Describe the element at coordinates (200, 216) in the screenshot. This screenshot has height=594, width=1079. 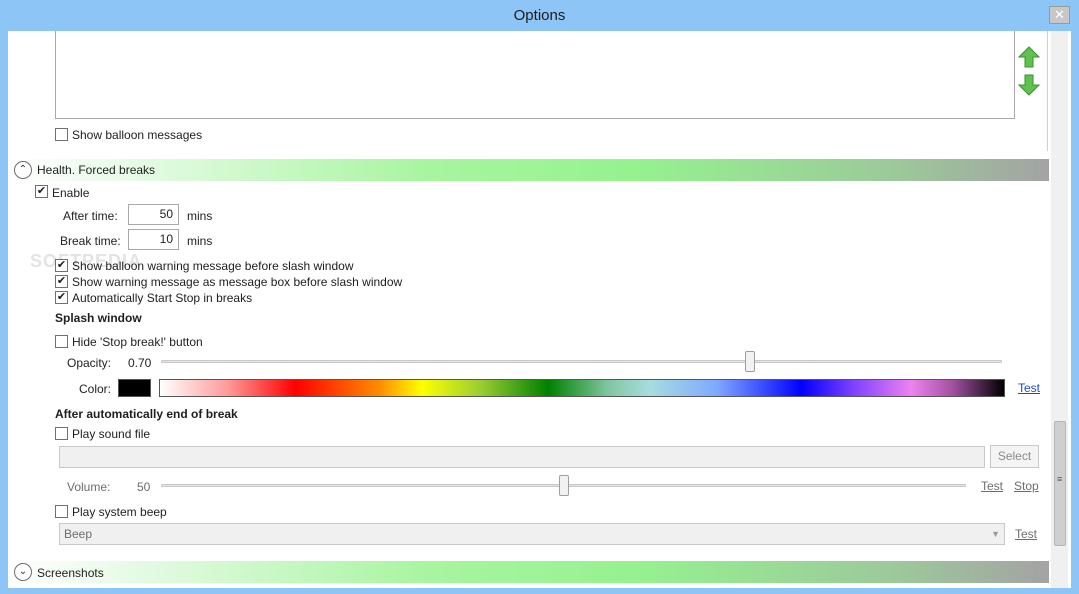
I see `after-time-unit: mins` at that location.